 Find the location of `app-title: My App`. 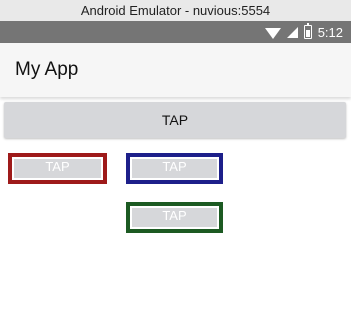

app-title: My App is located at coordinates (47, 69).